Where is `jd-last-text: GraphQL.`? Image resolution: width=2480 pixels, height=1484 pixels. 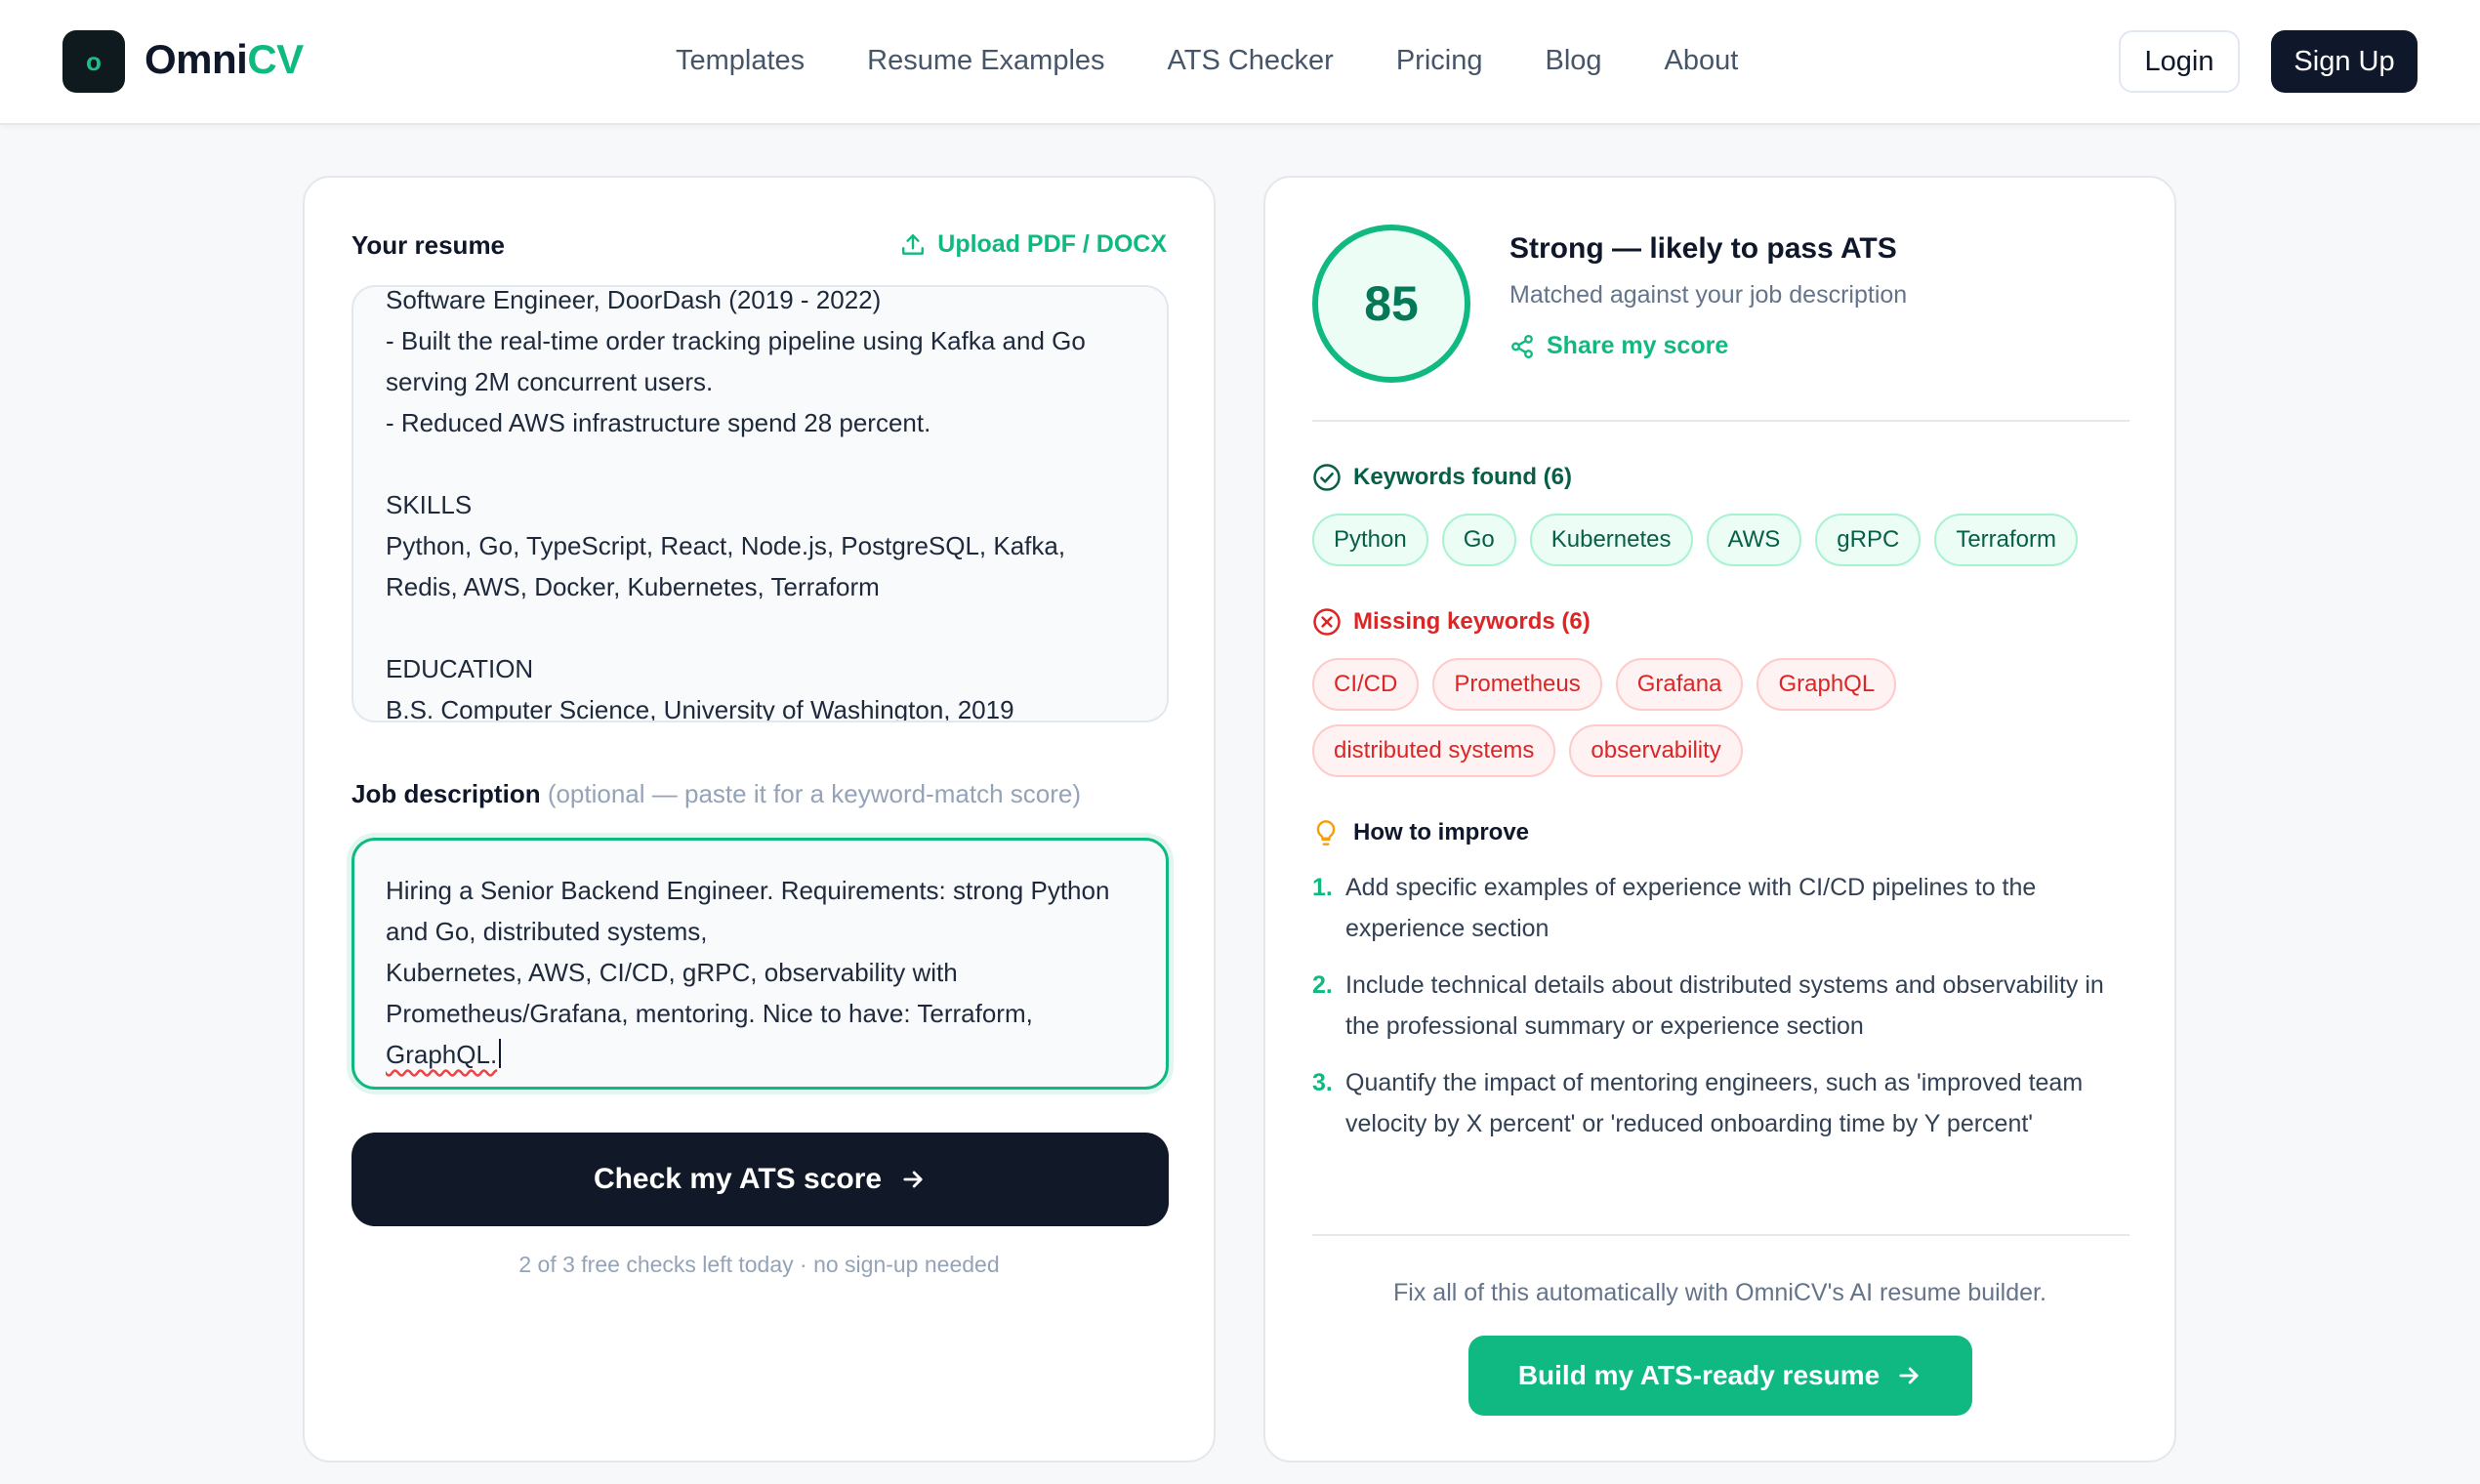 jd-last-text: GraphQL. is located at coordinates (442, 1055).